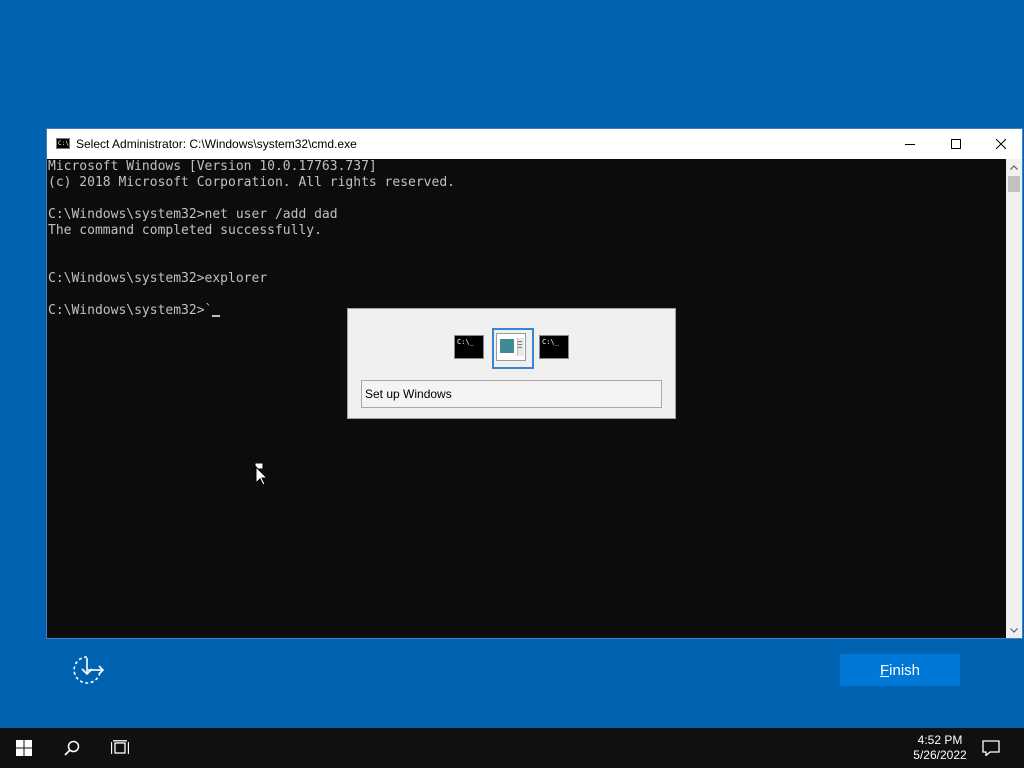  I want to click on taskbar: 4:52 PM 5/26/2022, so click(512, 748).